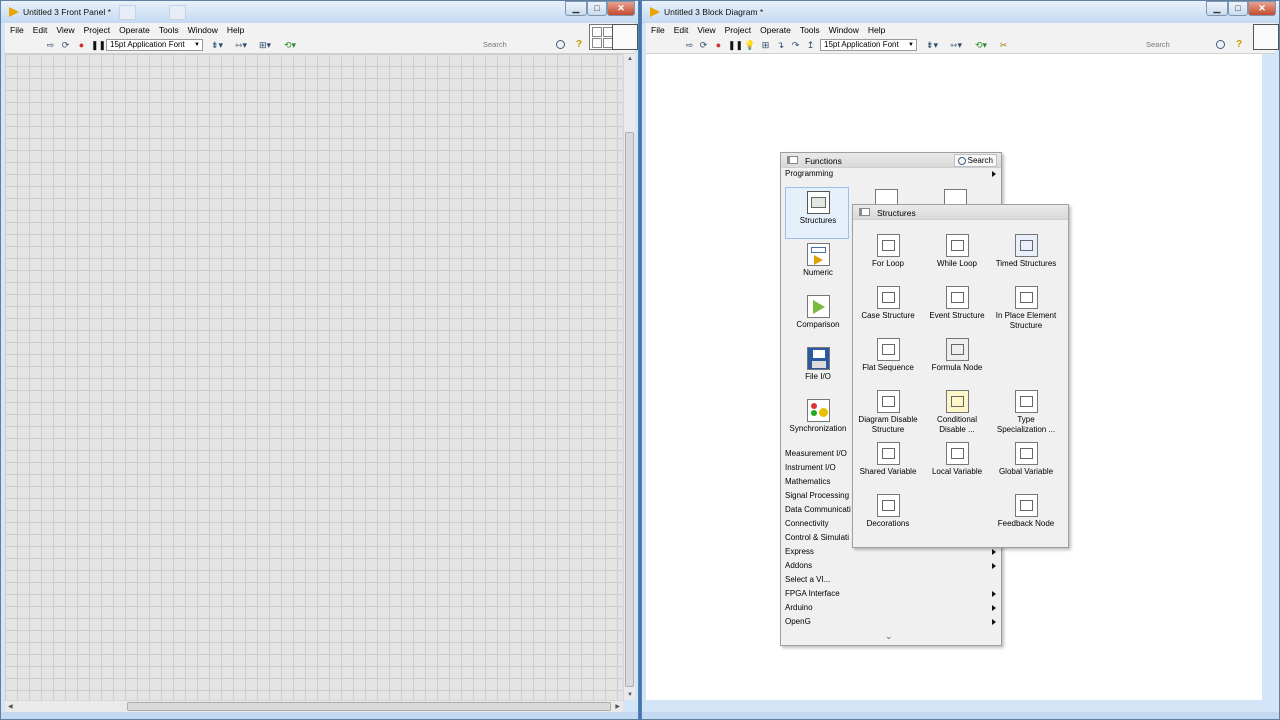  I want to click on palette-item-file-io: File I/O, so click(818, 364).